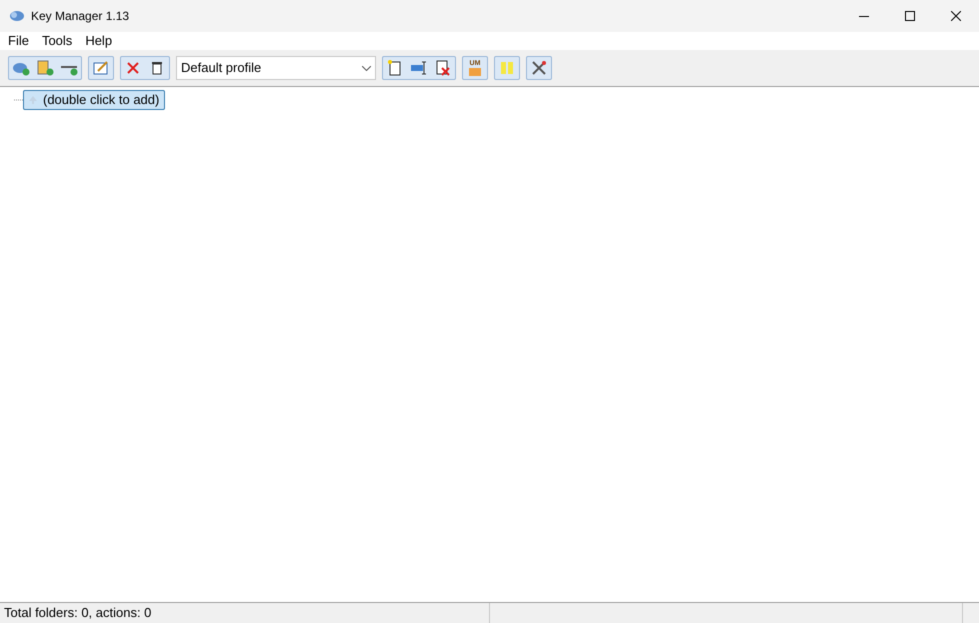 The height and width of the screenshot is (623, 979). Describe the element at coordinates (443, 68) in the screenshot. I see `delete-profile-icon` at that location.